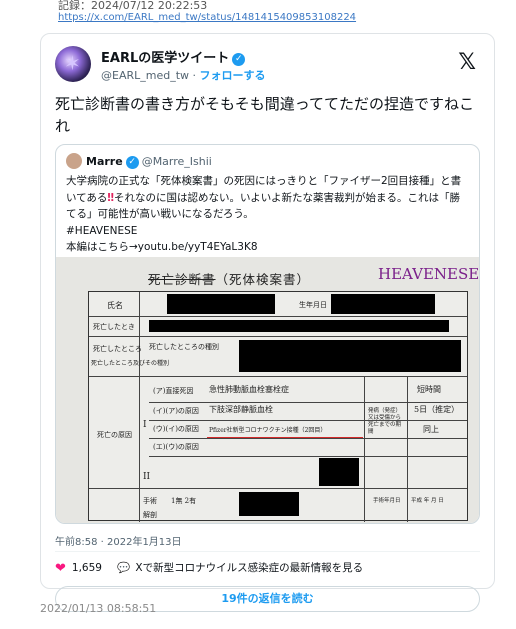 The image size is (516, 629). I want to click on quote-avatar, so click(74, 161).